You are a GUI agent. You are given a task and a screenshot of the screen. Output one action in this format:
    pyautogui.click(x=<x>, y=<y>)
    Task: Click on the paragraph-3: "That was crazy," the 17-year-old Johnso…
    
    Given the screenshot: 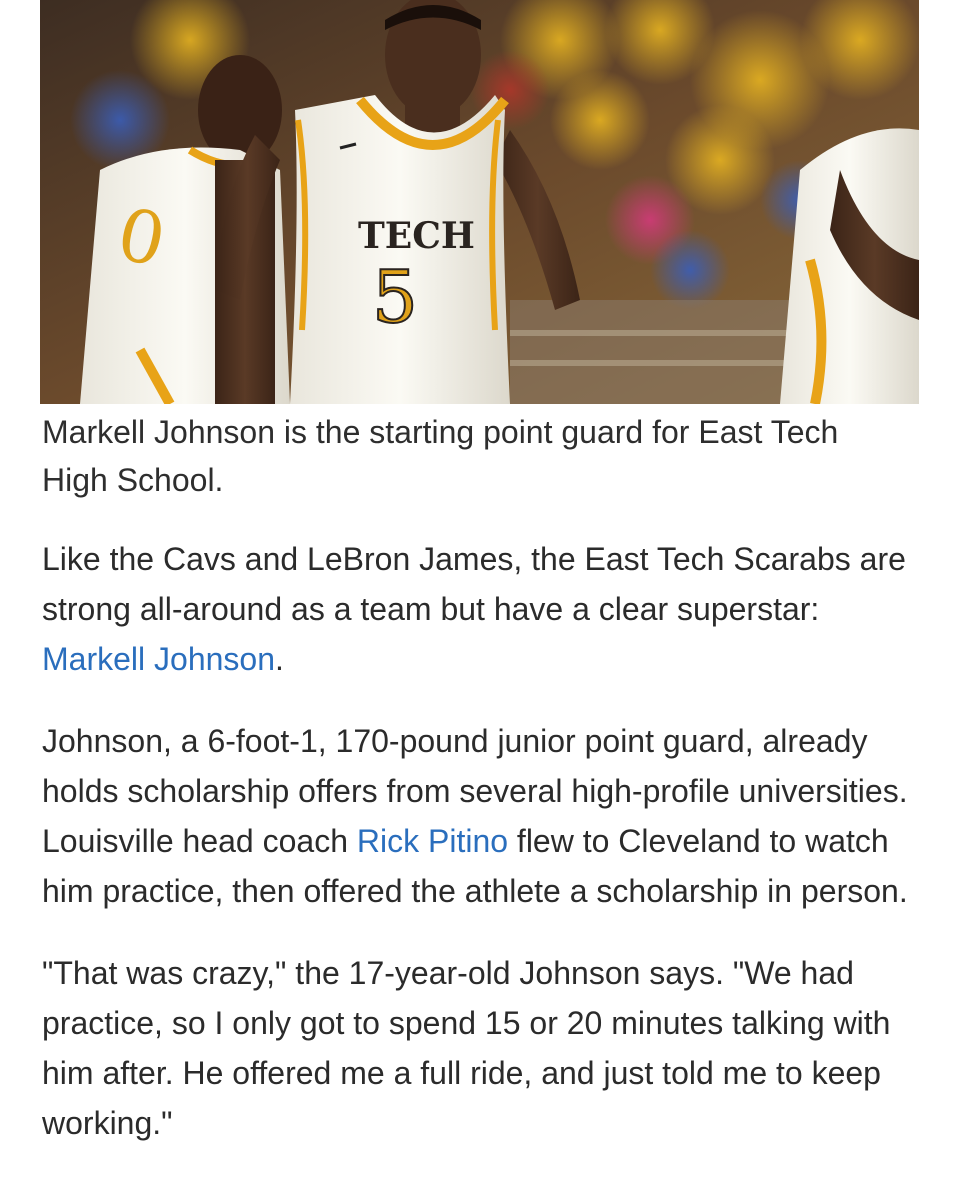 What is the action you would take?
    pyautogui.click(x=466, y=1048)
    